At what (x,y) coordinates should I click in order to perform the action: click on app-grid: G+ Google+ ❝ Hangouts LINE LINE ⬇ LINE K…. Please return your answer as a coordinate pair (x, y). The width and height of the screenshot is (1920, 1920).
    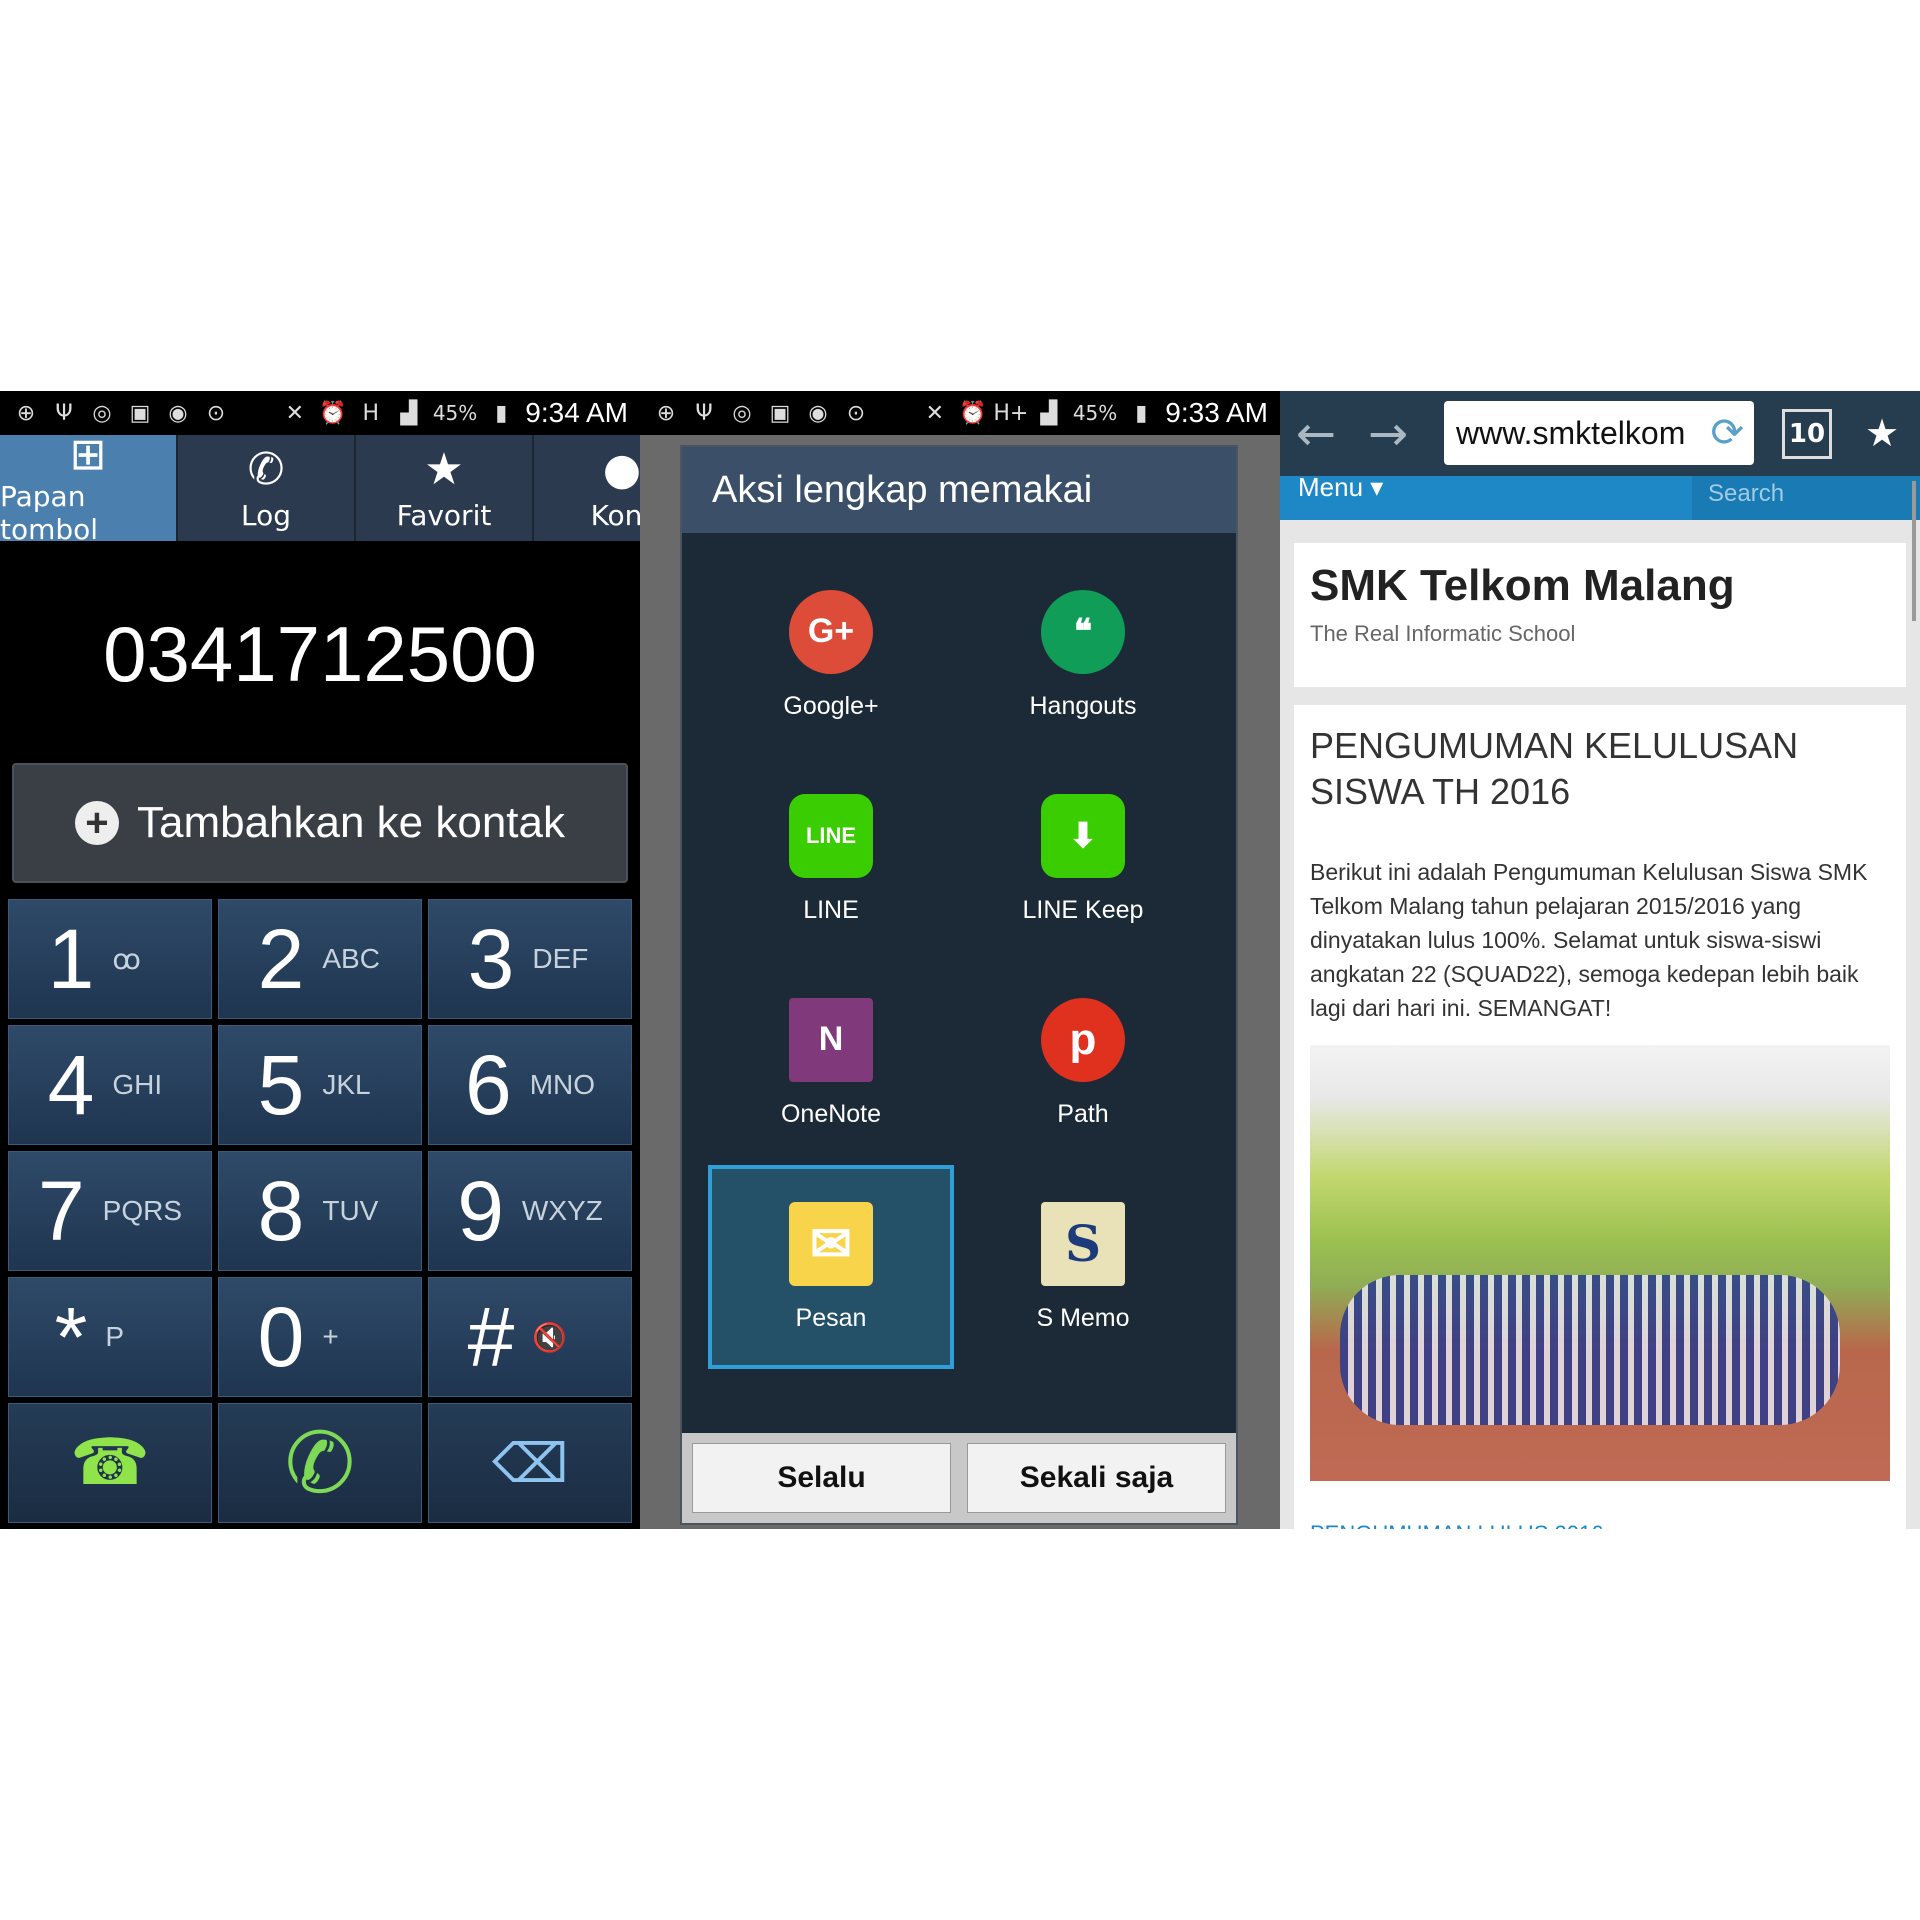
    Looking at the image, I should click on (958, 961).